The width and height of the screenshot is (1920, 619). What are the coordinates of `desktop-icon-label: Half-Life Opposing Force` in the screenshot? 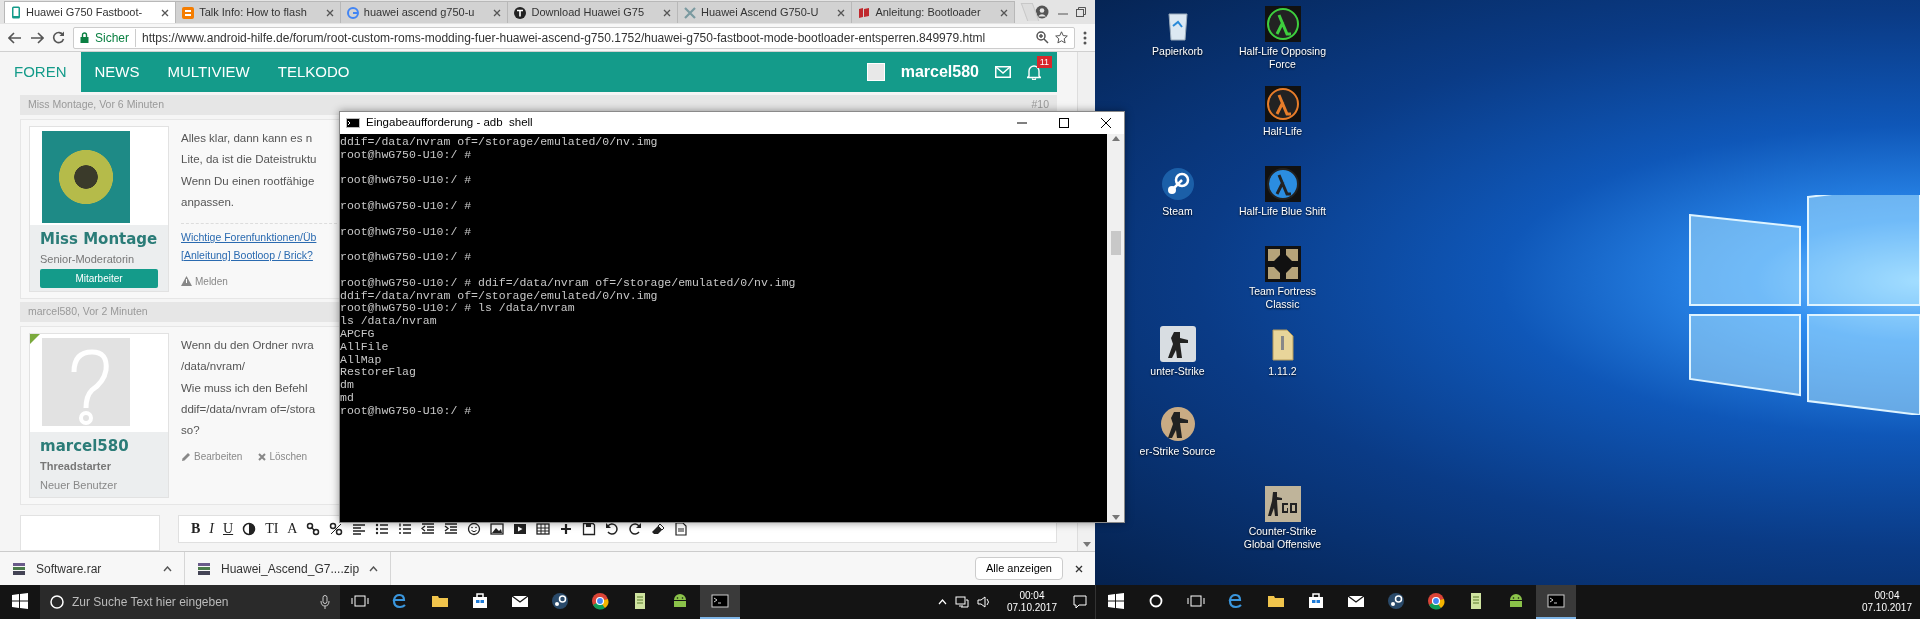 It's located at (1282, 58).